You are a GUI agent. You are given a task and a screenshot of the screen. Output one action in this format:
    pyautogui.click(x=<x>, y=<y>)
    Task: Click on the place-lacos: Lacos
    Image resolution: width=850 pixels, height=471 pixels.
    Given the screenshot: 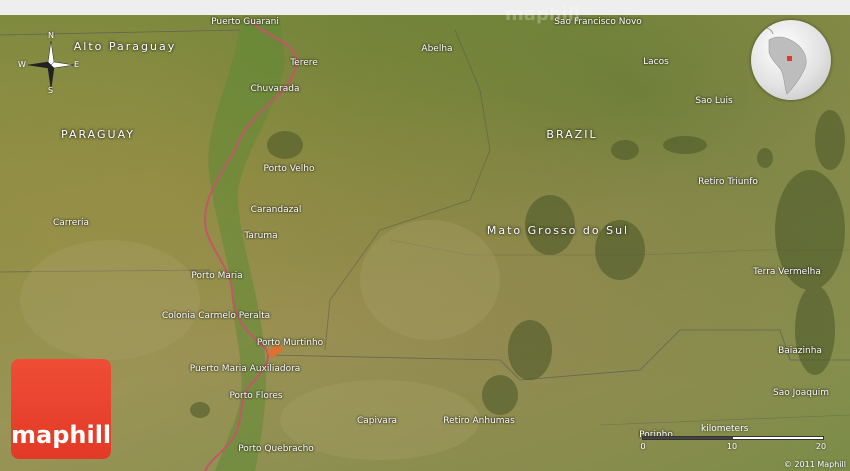 What is the action you would take?
    pyautogui.click(x=656, y=62)
    